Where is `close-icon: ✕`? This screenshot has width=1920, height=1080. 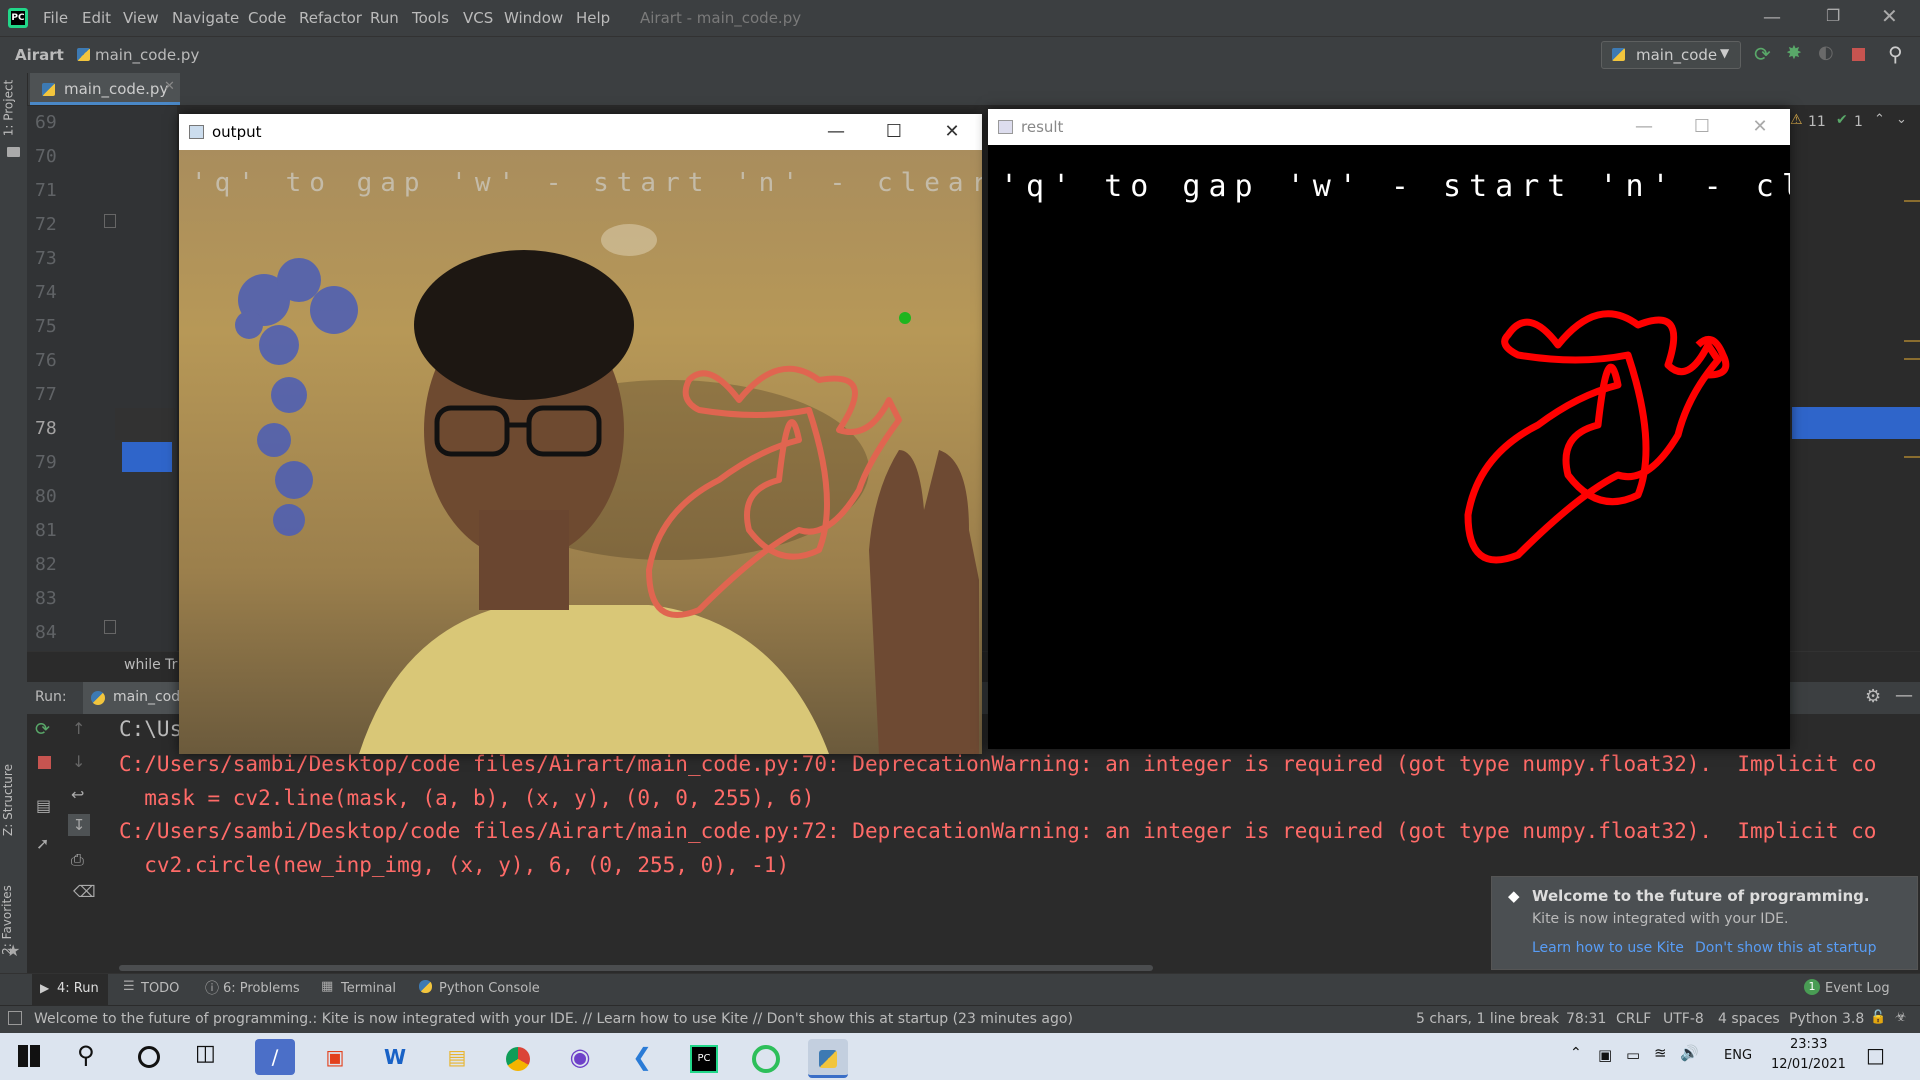
close-icon: ✕ is located at coordinates (1889, 16).